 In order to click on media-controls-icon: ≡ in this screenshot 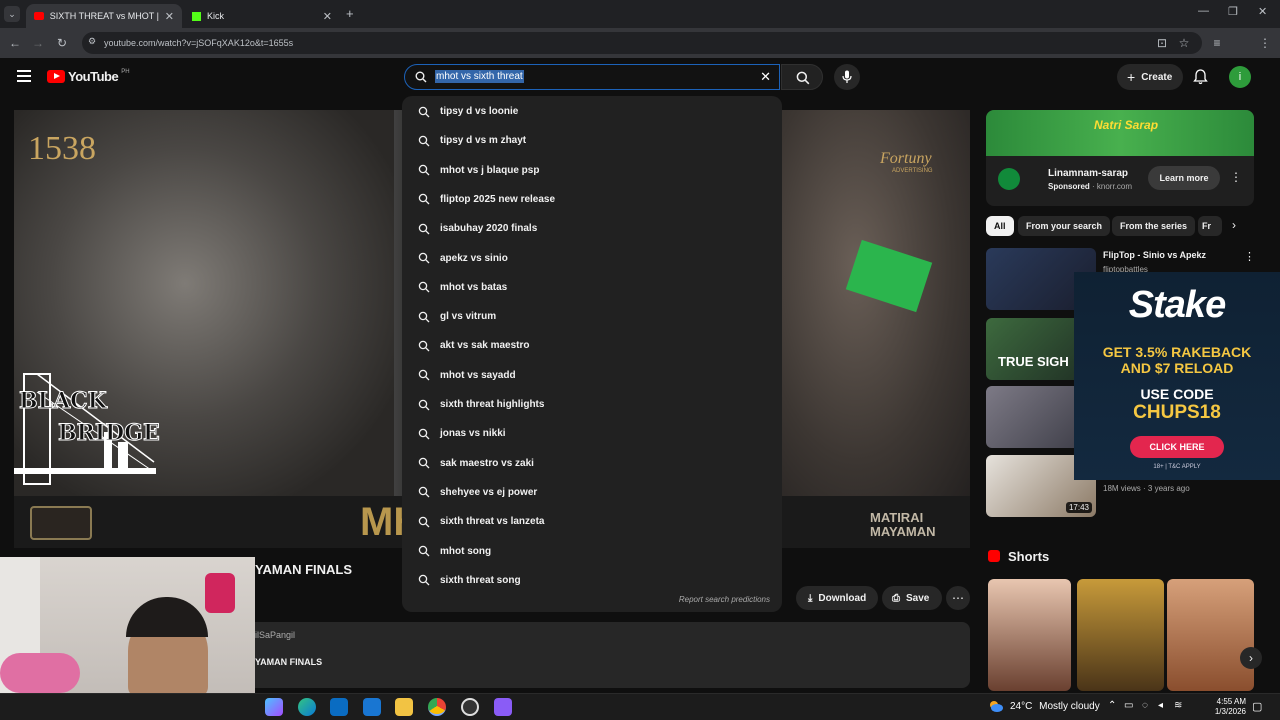, I will do `click(1217, 43)`.